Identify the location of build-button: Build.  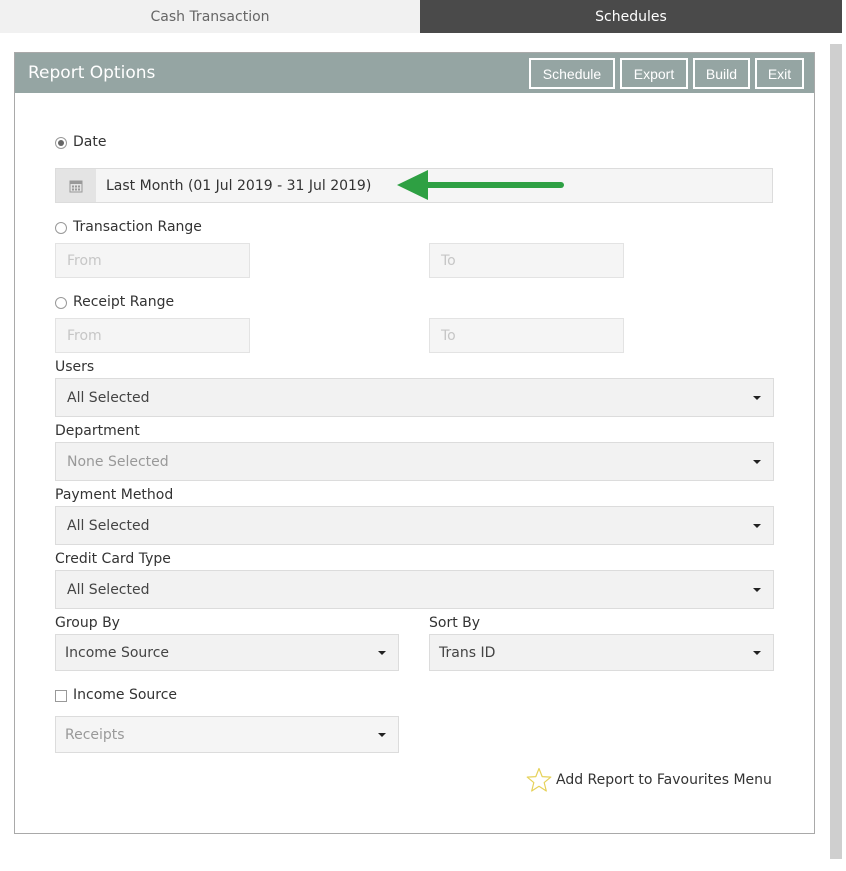
(721, 73).